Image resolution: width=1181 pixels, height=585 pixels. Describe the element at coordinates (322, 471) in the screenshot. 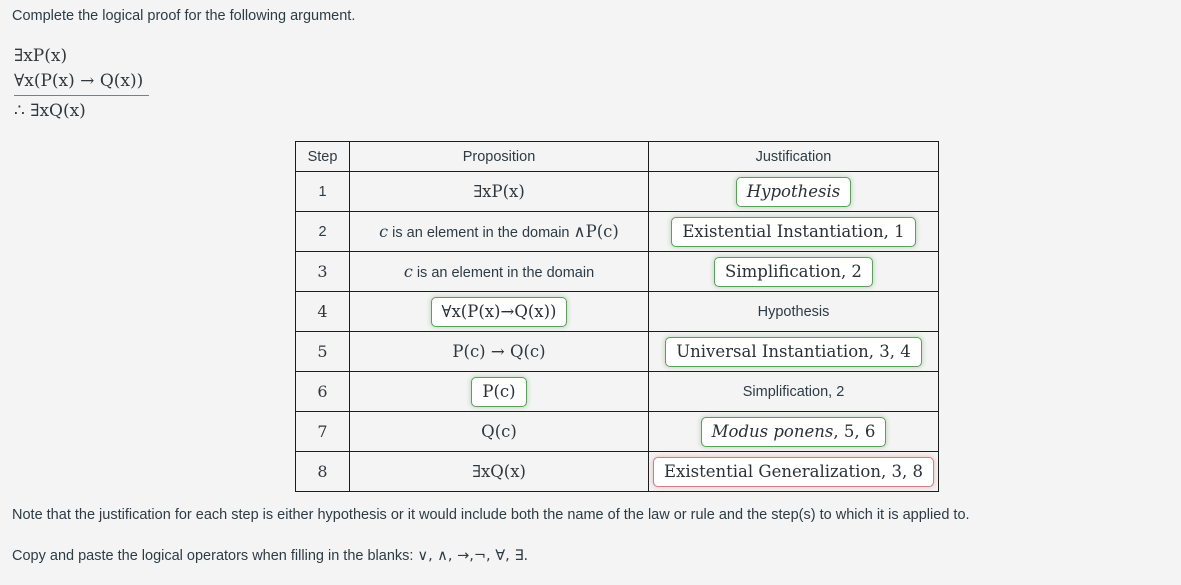

I see `step-number: 8` at that location.